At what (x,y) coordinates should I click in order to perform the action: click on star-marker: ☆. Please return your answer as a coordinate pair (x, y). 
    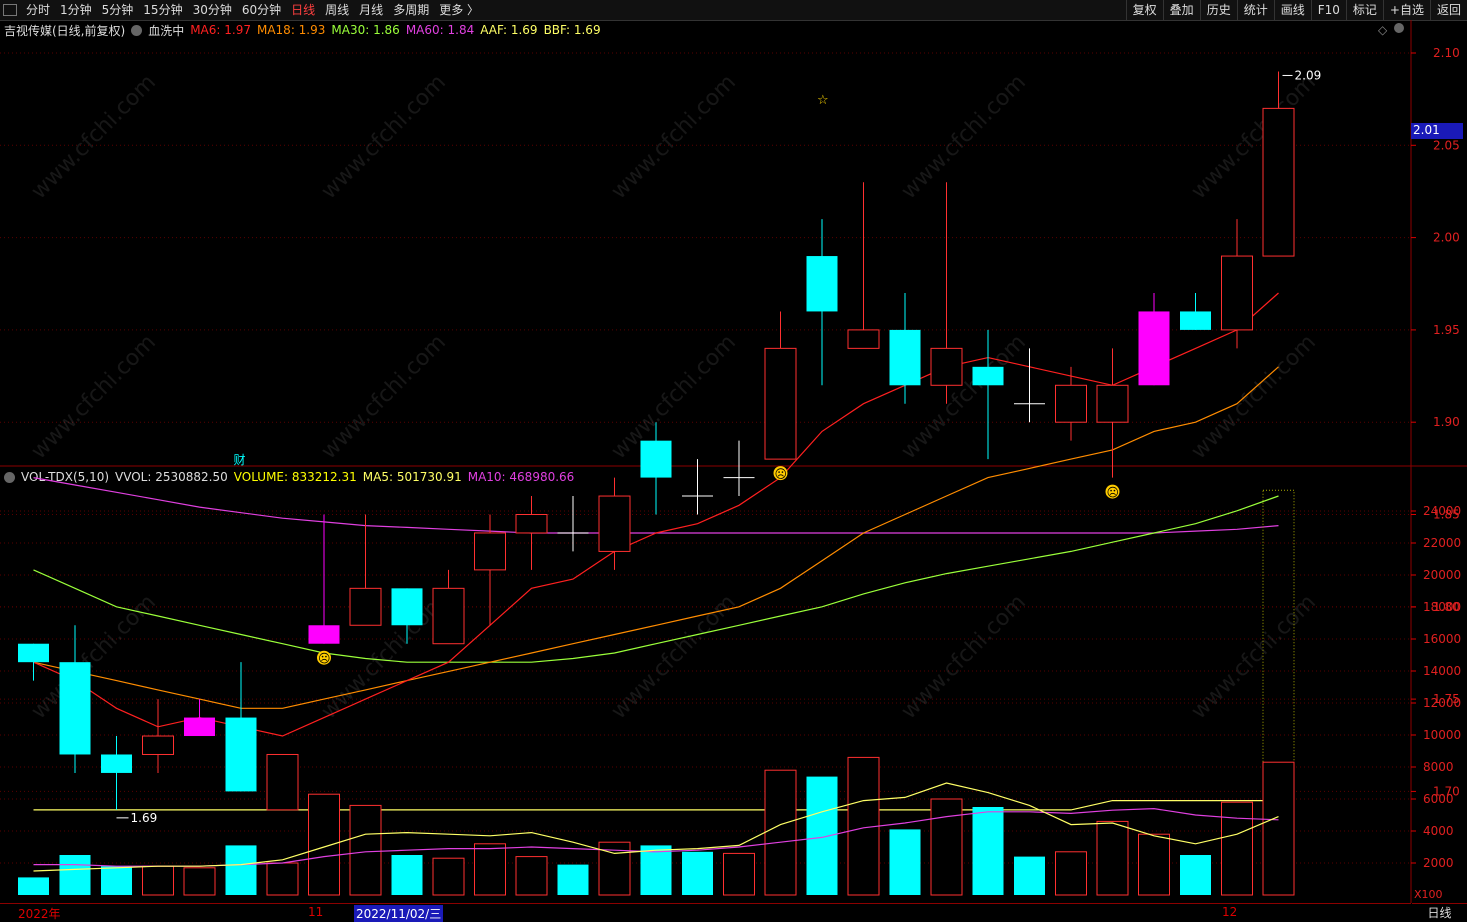
    Looking at the image, I should click on (823, 100).